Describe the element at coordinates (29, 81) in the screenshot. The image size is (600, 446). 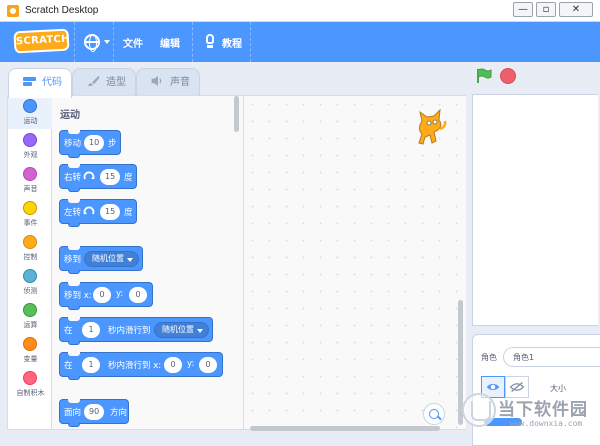
I see `code-icon` at that location.